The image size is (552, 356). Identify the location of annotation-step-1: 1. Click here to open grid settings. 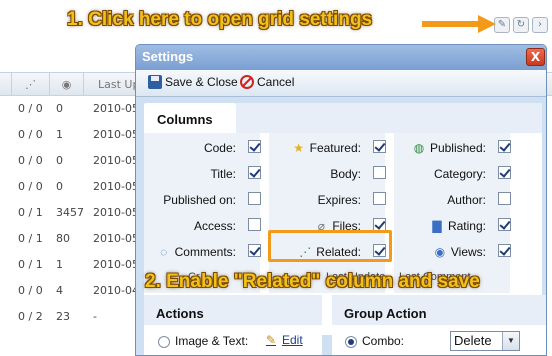
(220, 19).